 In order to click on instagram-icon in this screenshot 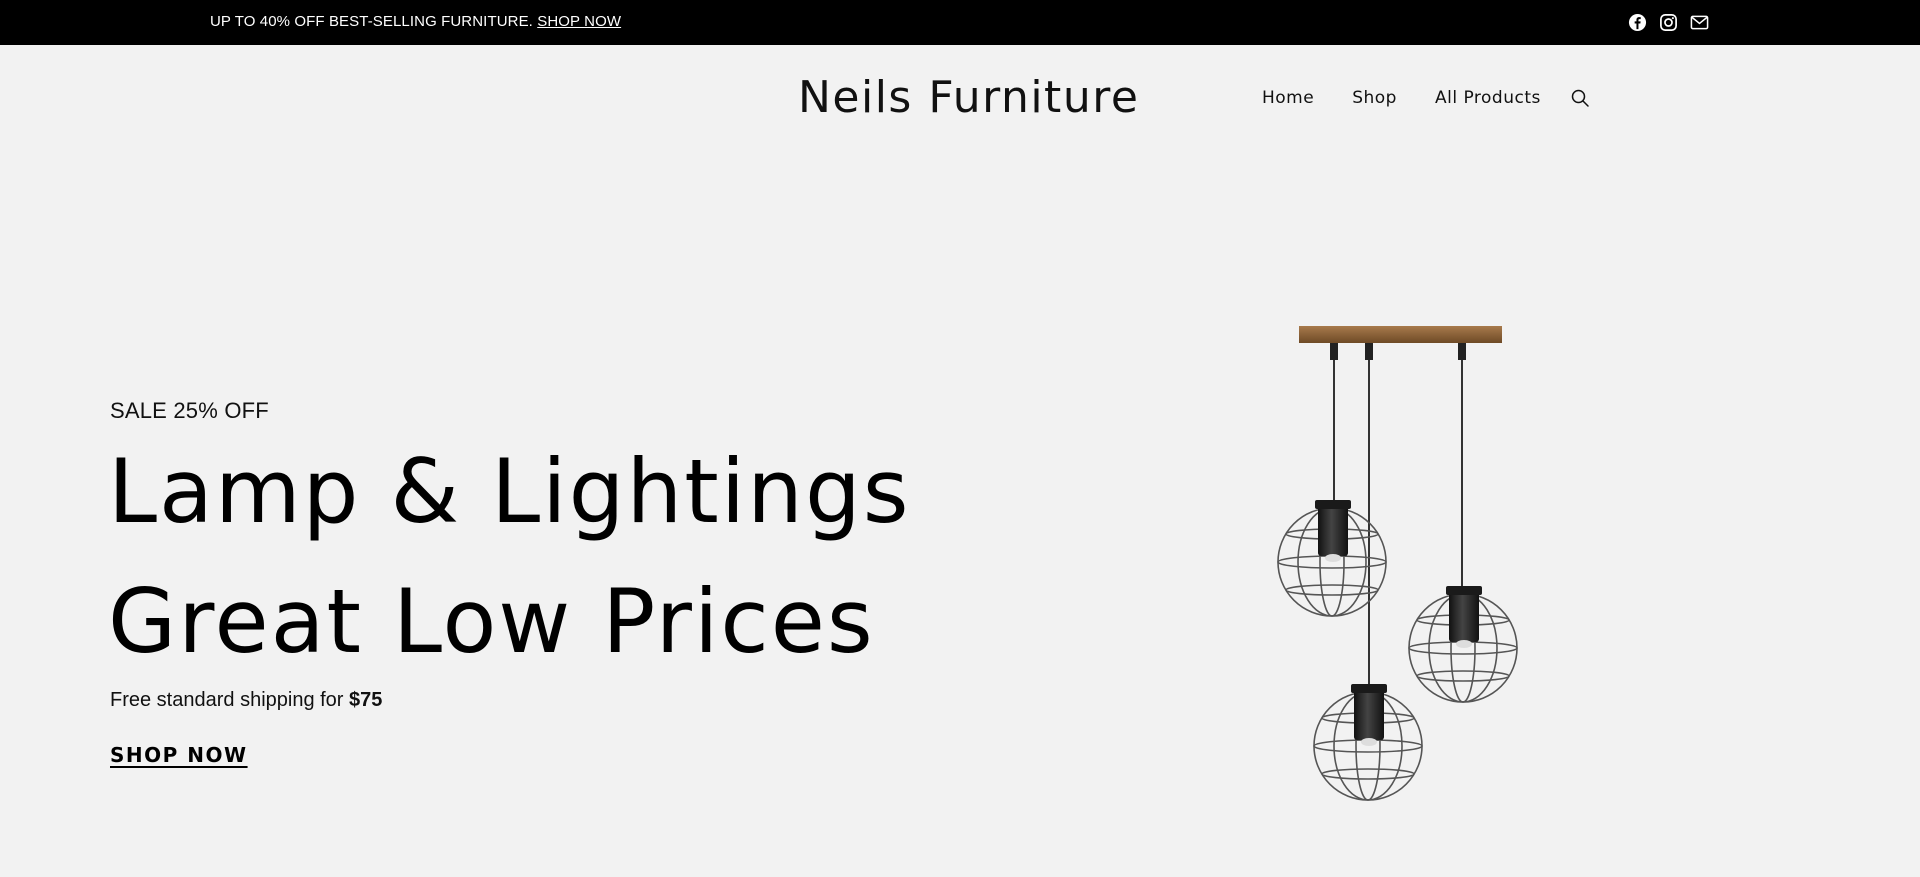, I will do `click(1668, 22)`.